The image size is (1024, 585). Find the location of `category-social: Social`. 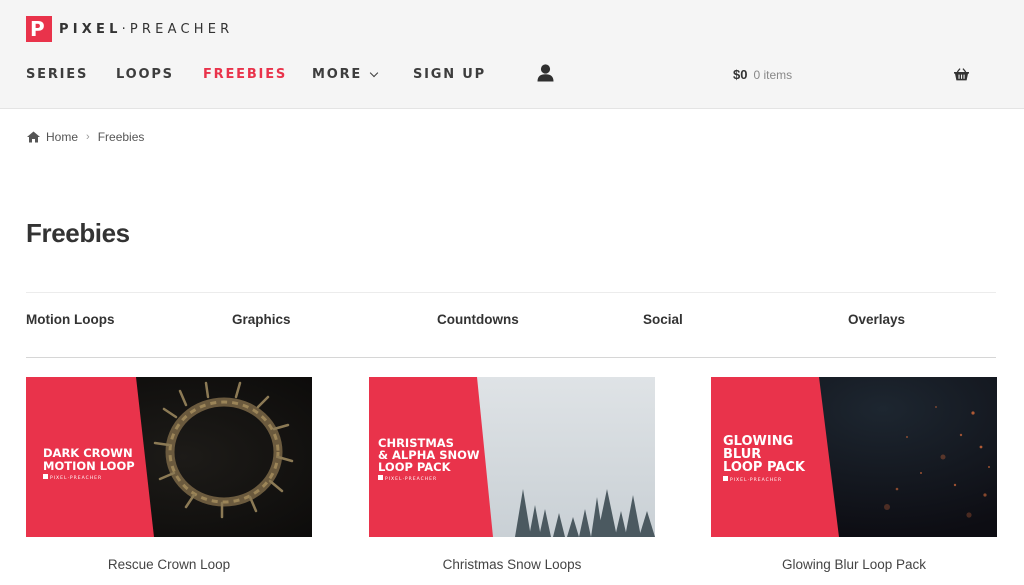

category-social: Social is located at coordinates (663, 320).